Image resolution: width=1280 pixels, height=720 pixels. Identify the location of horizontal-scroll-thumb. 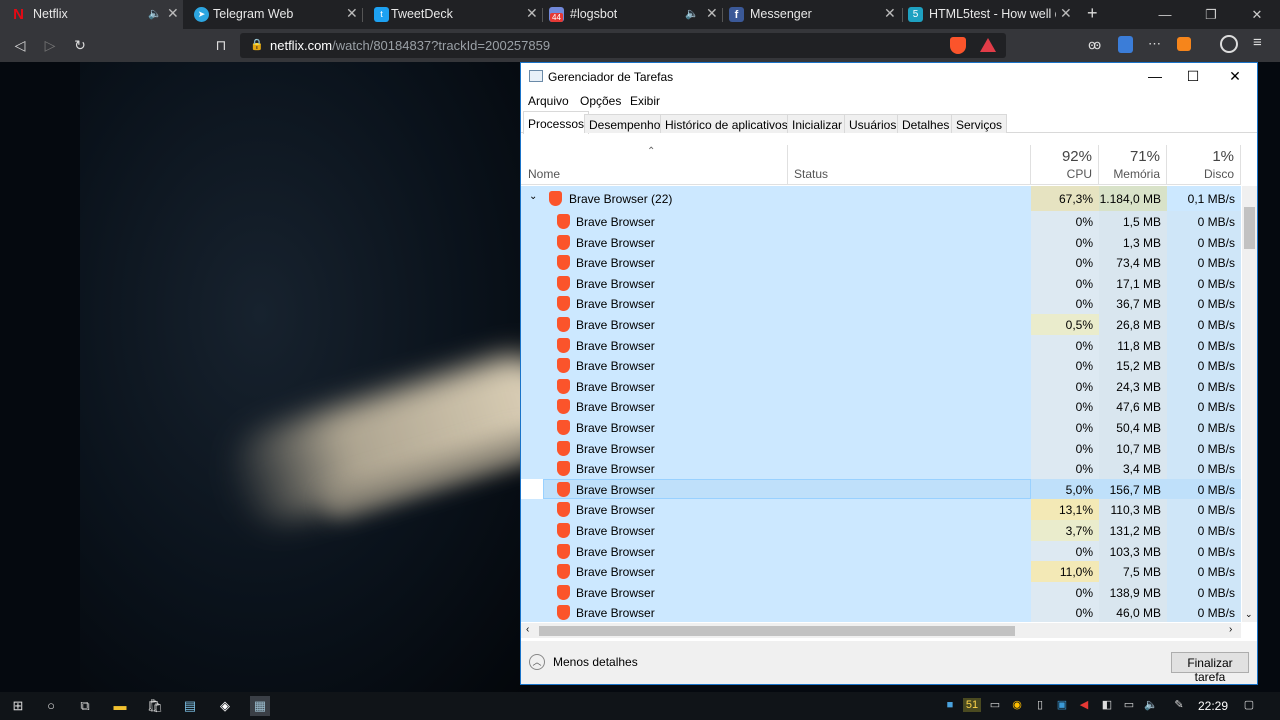
(777, 631).